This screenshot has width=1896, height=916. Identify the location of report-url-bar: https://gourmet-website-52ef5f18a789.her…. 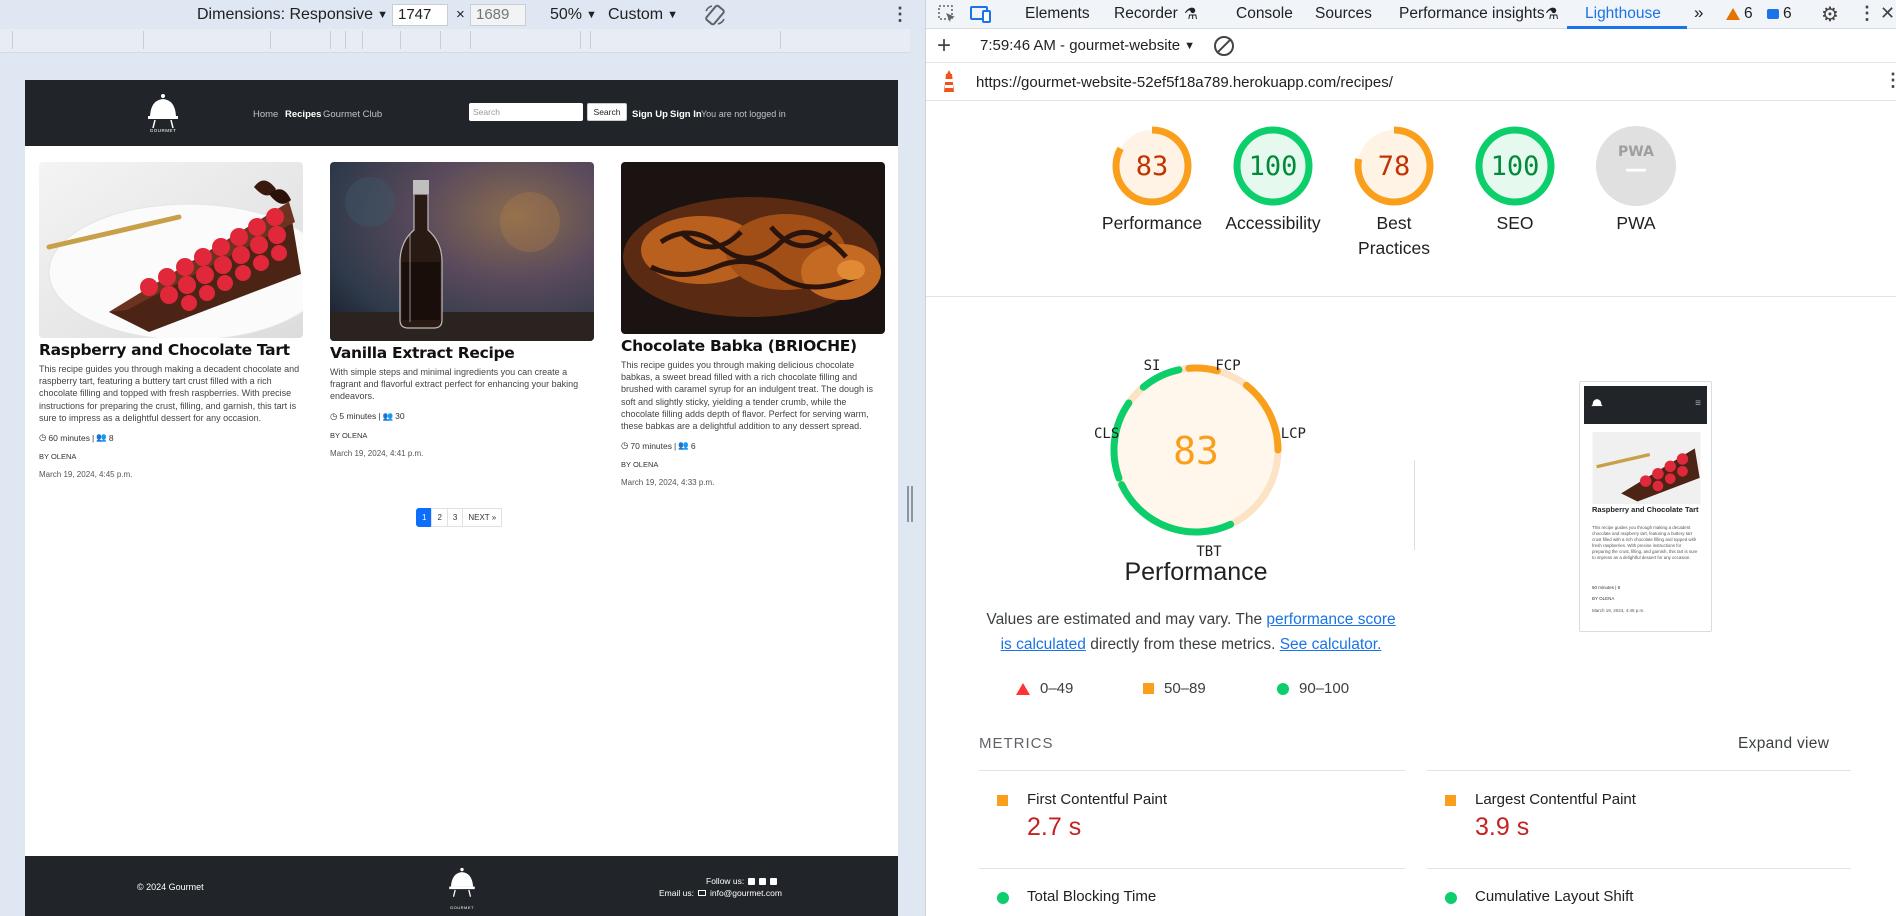
(1411, 82).